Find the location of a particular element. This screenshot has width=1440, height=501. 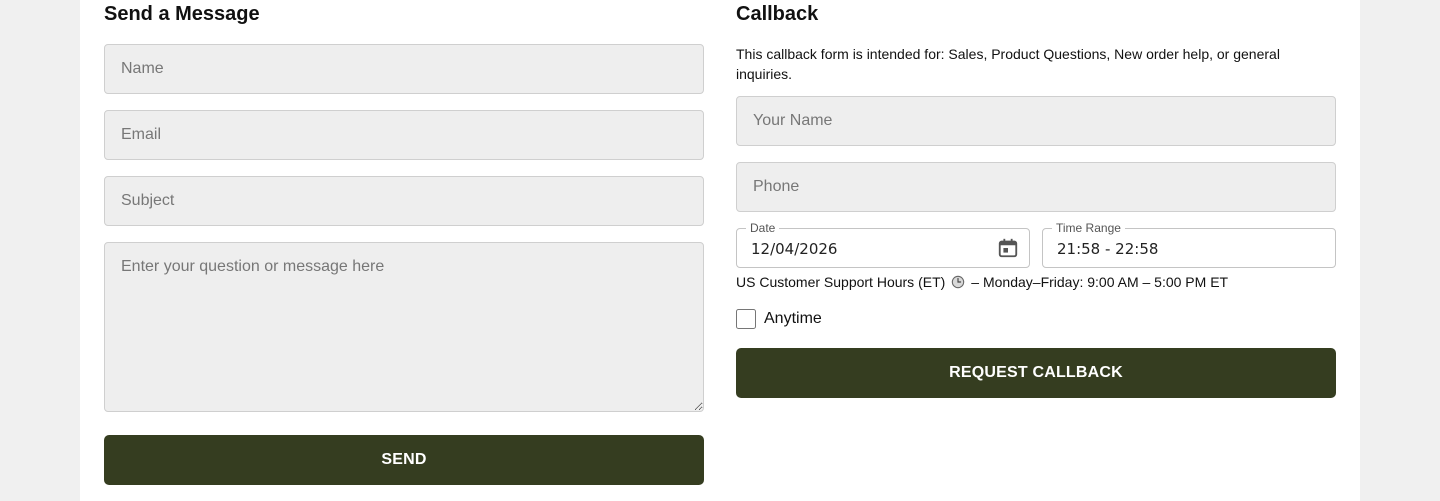

time-range-value: 21:58 - 22:58 is located at coordinates (1108, 249).